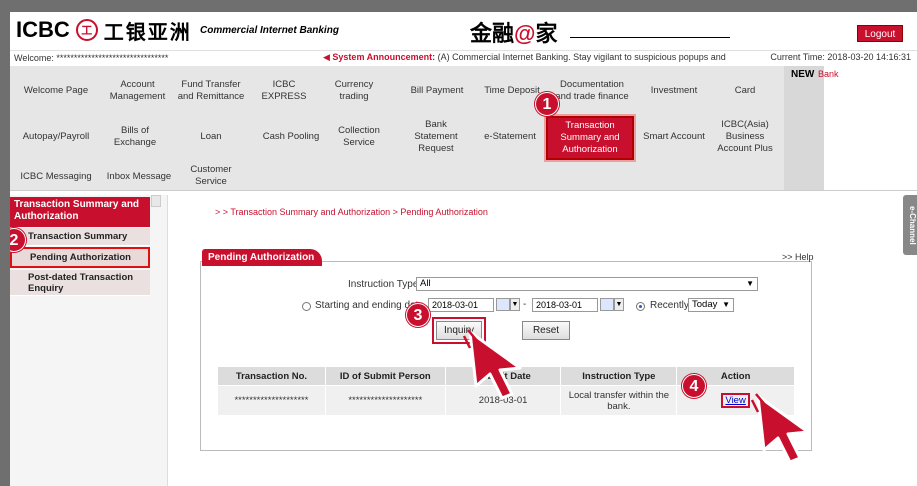 The width and height of the screenshot is (917, 486). What do you see at coordinates (211, 137) in the screenshot?
I see `menu-loan: Loan` at bounding box center [211, 137].